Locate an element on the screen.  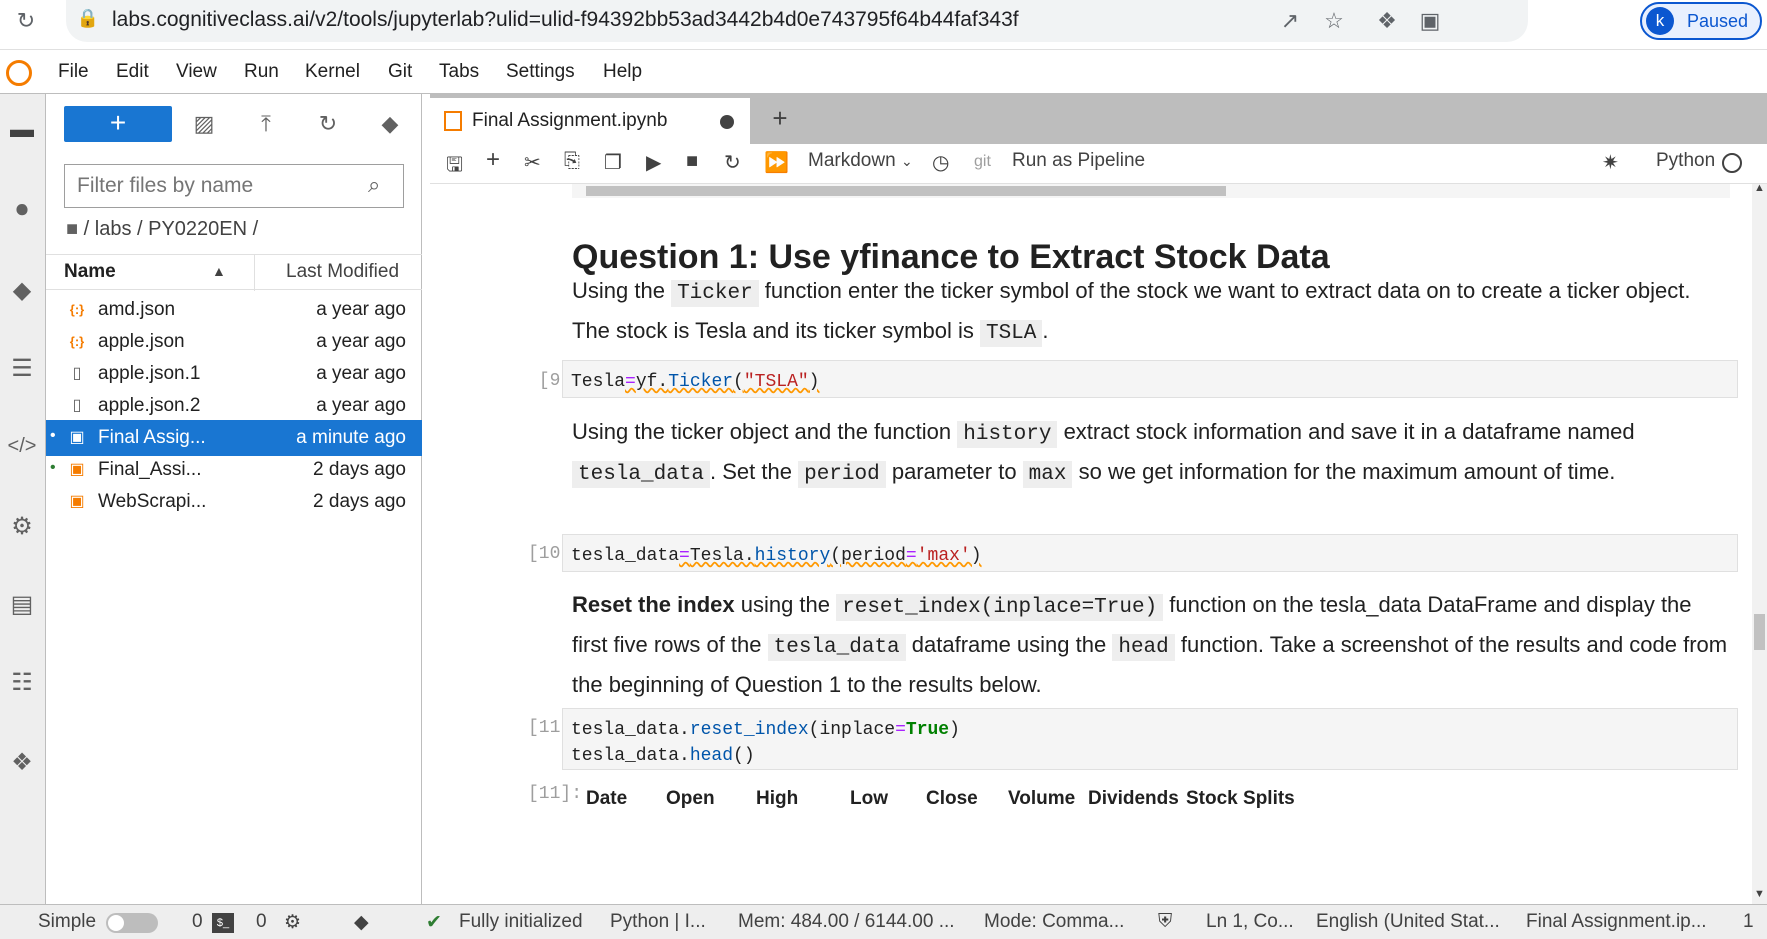
file-row: • ▣ Final Assig... a minute ago is located at coordinates (234, 438).